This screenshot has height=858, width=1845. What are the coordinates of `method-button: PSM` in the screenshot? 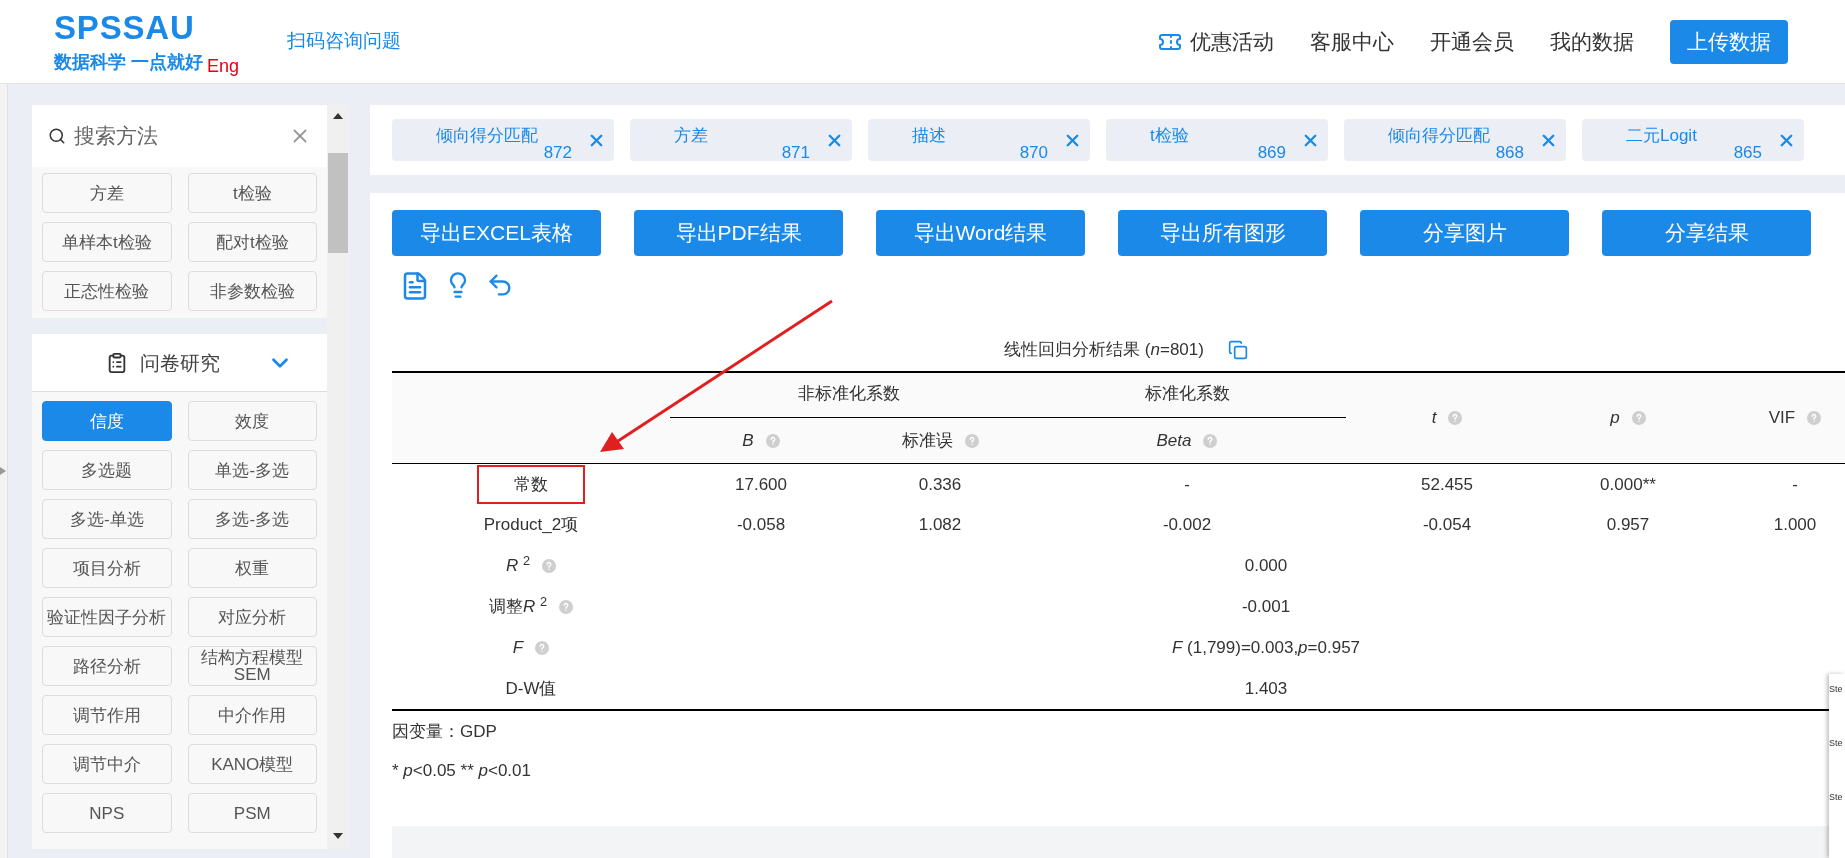 It's located at (252, 813).